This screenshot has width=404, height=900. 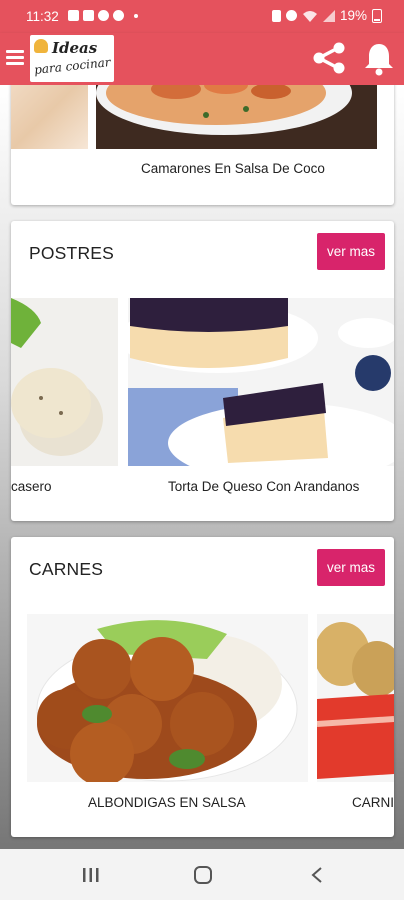 I want to click on alarm-icon, so click(x=291, y=15).